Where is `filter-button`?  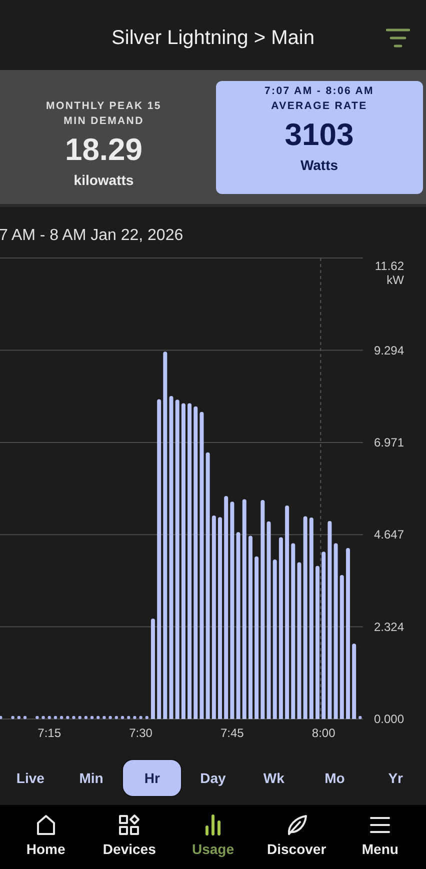 filter-button is located at coordinates (398, 38).